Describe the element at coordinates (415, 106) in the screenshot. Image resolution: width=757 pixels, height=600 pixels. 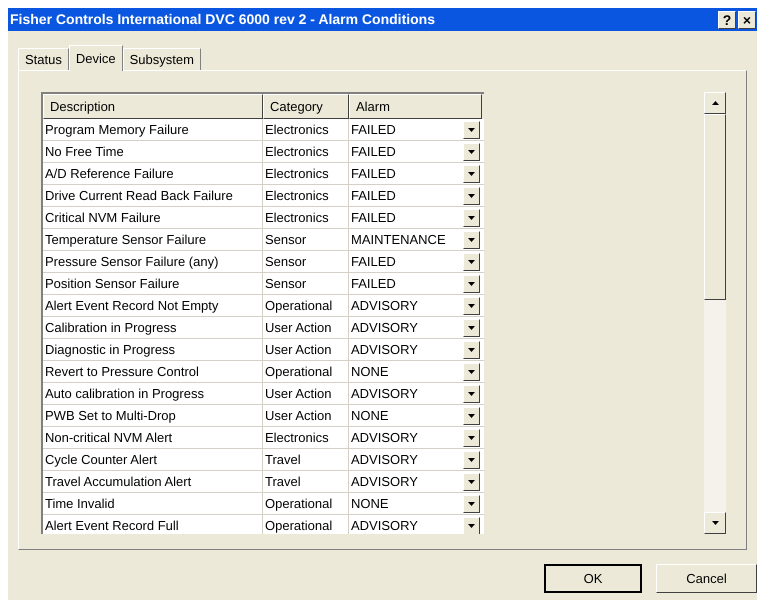
I see `column-header: Alarm` at that location.